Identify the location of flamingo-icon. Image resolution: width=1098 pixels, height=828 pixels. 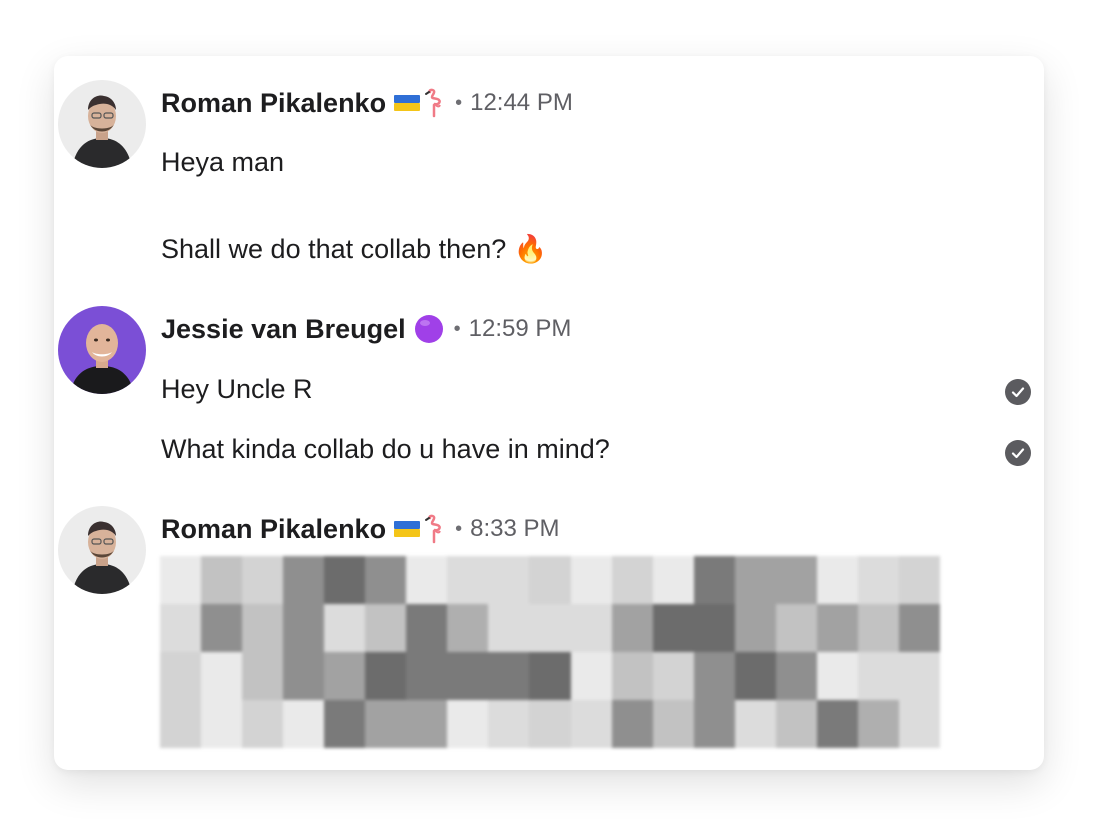
(433, 103).